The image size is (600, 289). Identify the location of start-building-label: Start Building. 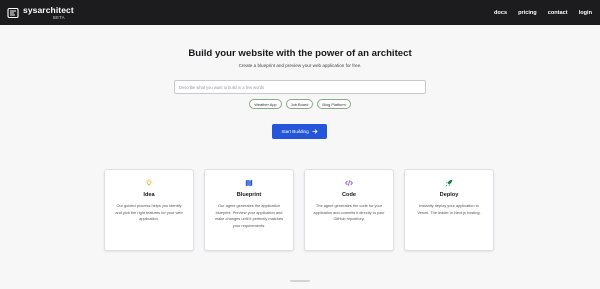
(295, 131).